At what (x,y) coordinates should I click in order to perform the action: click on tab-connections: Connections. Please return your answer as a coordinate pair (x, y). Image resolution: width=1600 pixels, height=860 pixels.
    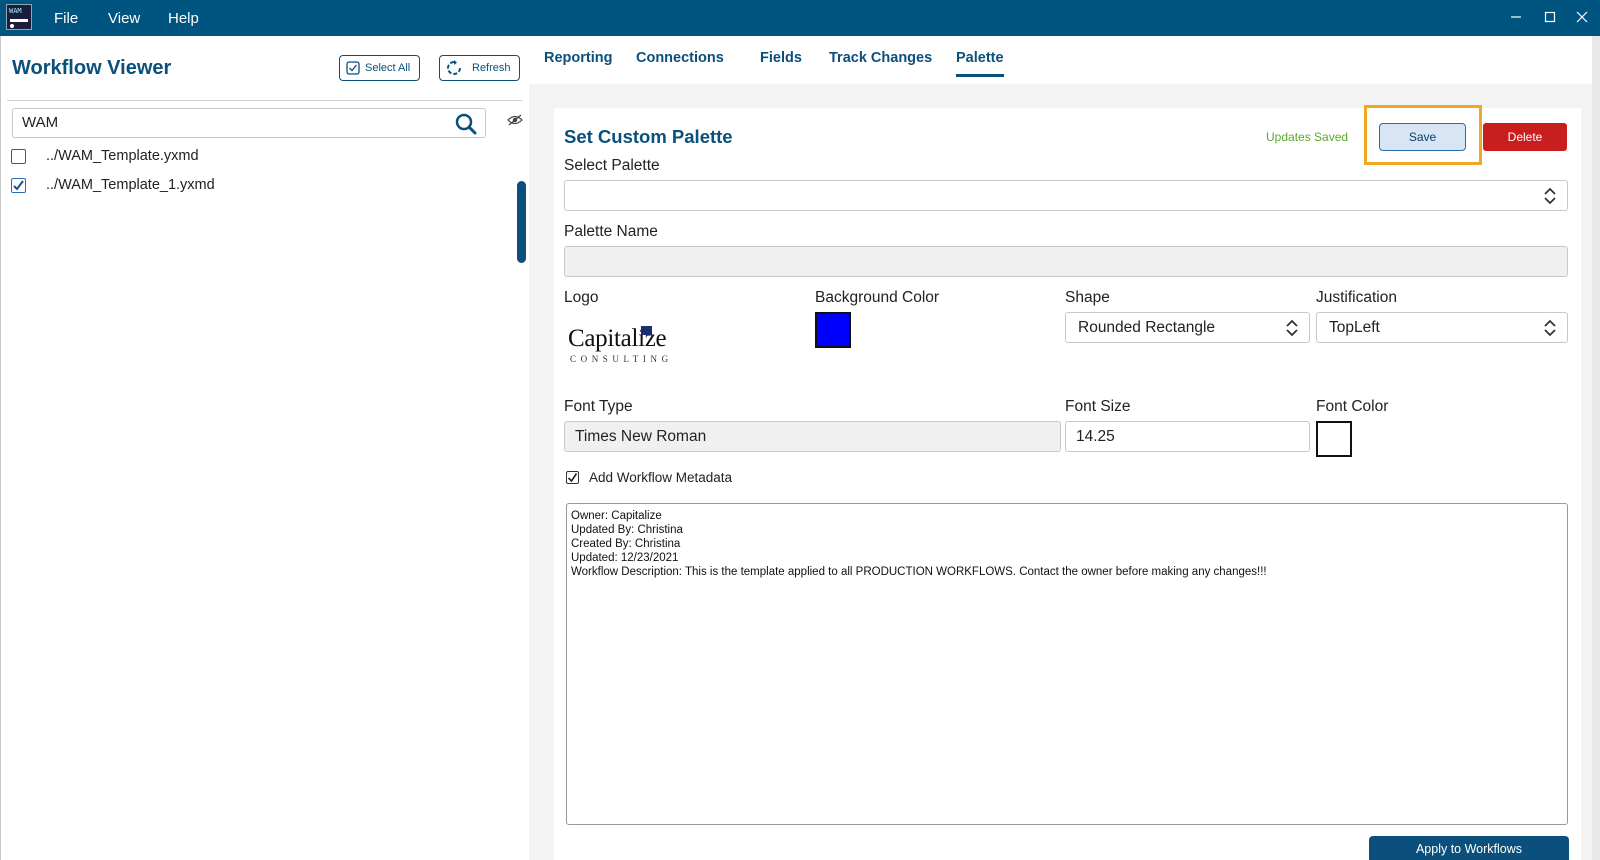
    Looking at the image, I should click on (680, 58).